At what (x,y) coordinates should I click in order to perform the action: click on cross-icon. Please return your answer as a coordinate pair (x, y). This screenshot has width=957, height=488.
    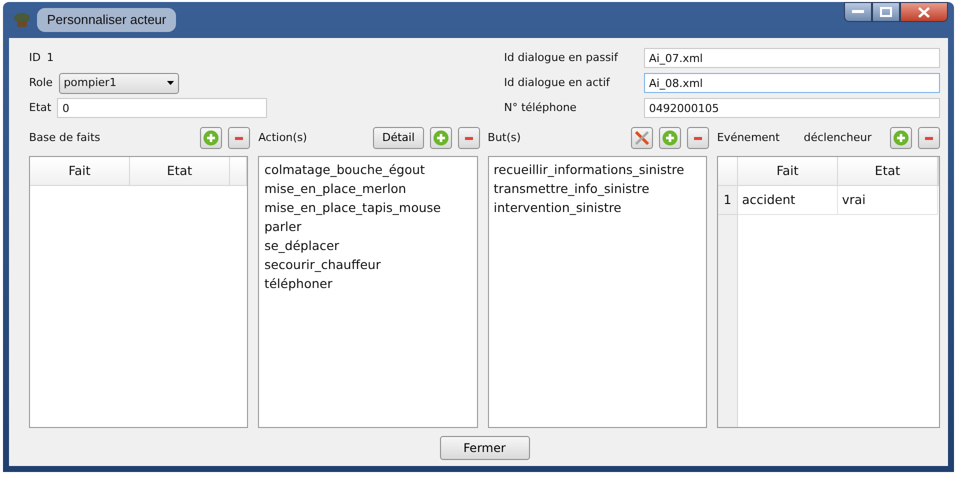
    Looking at the image, I should click on (642, 138).